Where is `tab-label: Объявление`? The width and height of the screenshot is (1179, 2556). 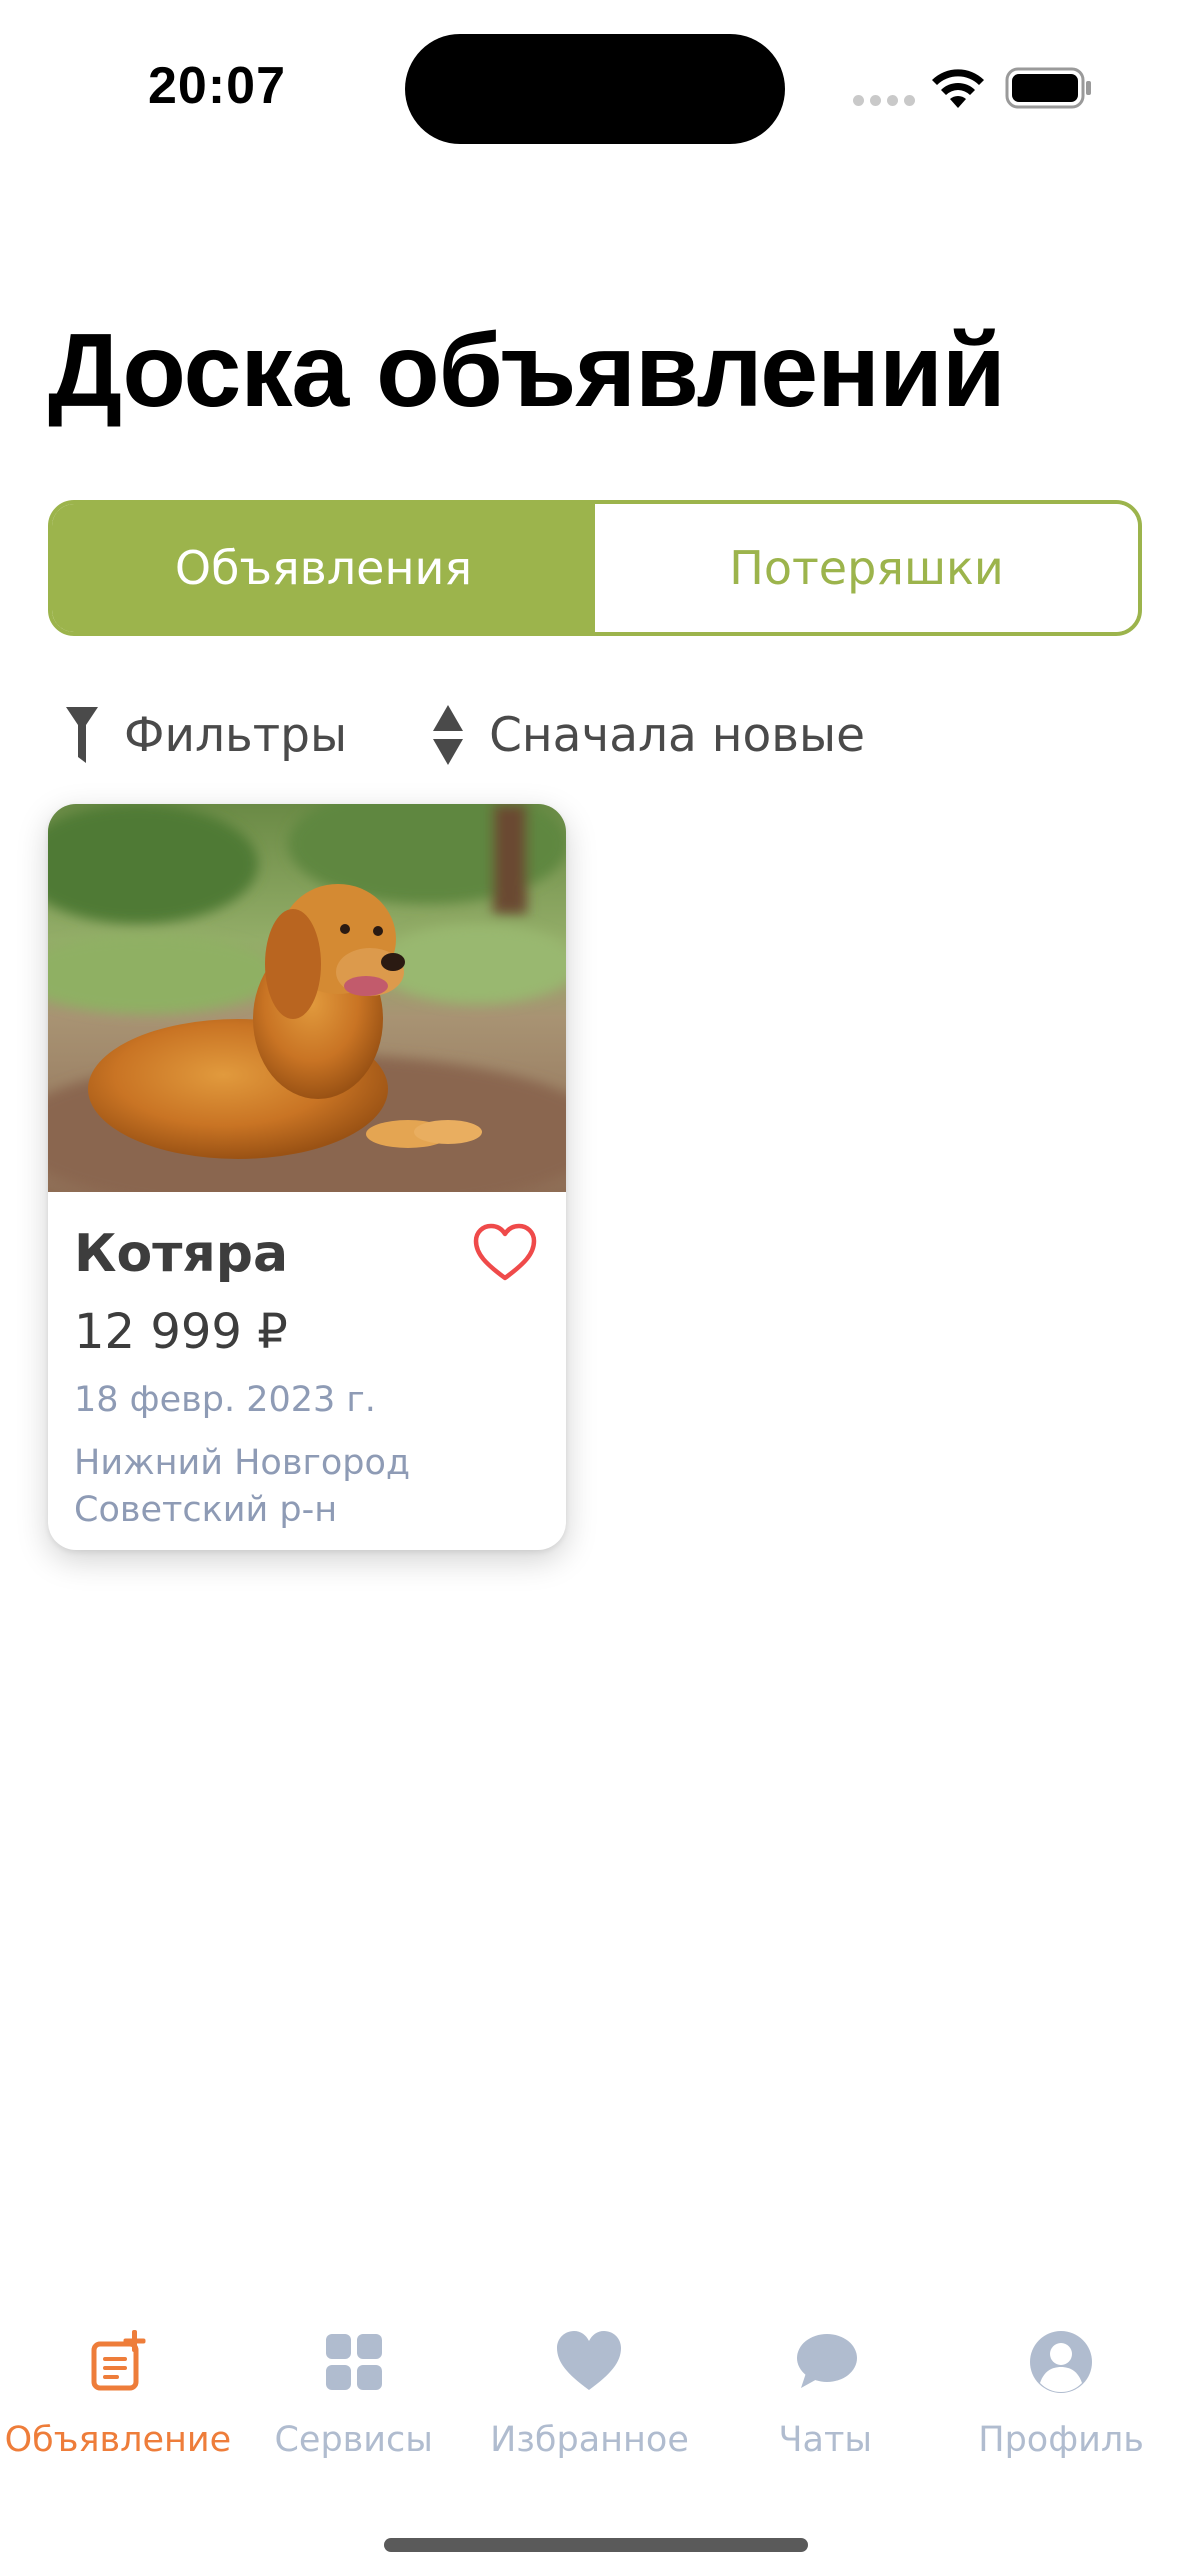
tab-label: Объявление is located at coordinates (118, 2440).